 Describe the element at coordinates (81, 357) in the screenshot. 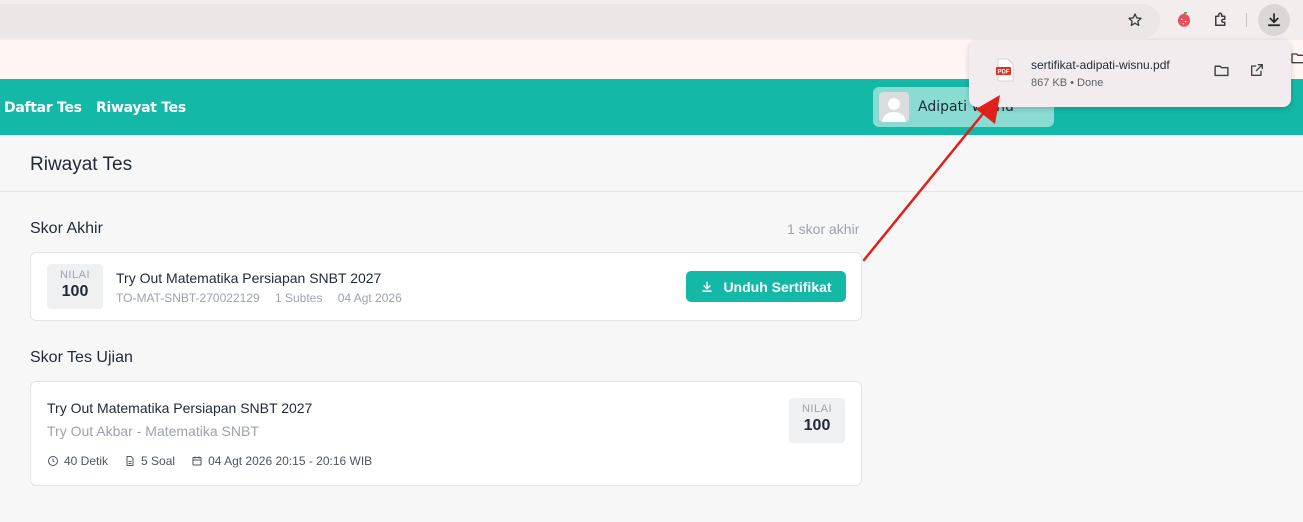

I see `exam-score-heading: Skor Tes Ujian` at that location.